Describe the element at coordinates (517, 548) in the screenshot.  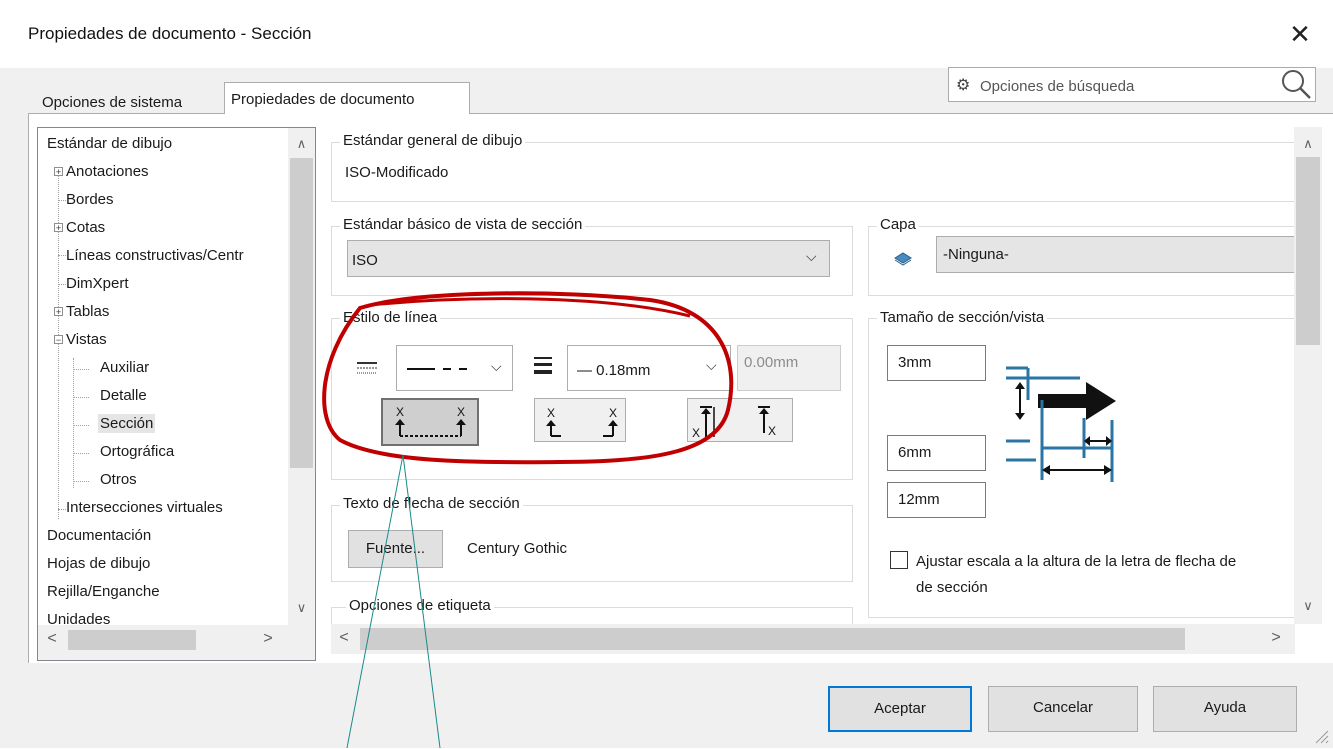
I see `font-name: Century Gothic` at that location.